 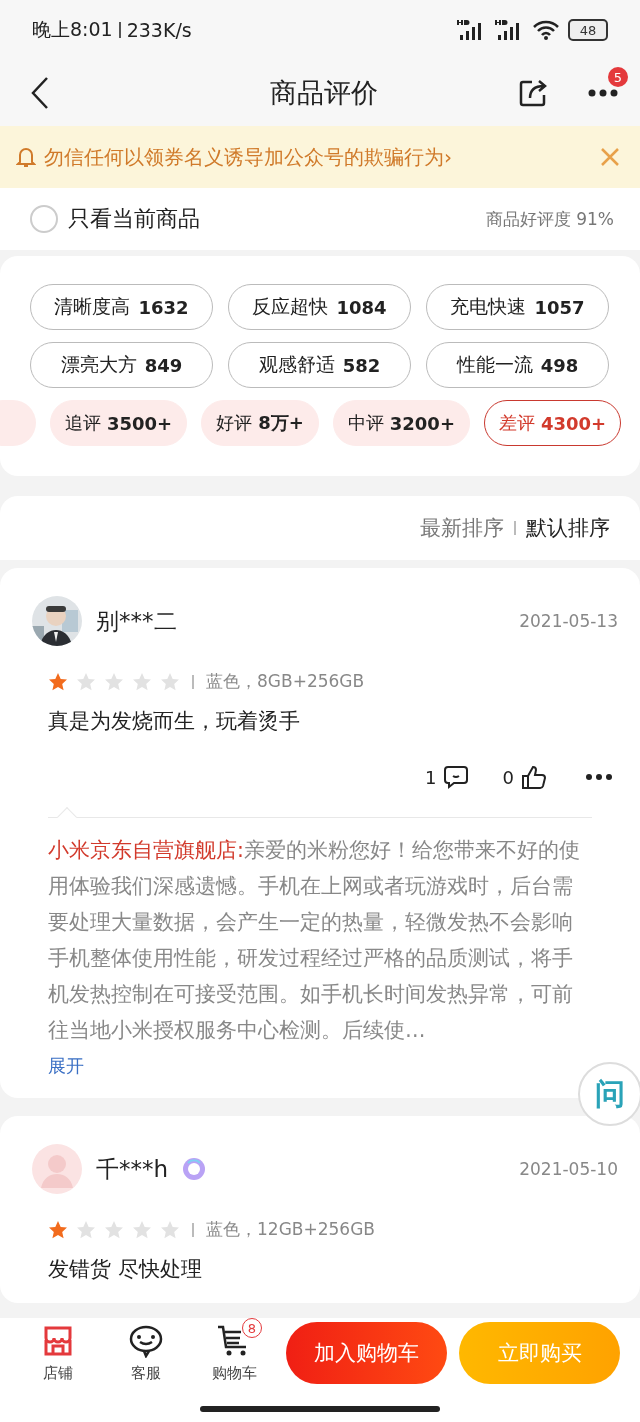 I want to click on reviewer-name: 别***二, so click(x=136, y=621).